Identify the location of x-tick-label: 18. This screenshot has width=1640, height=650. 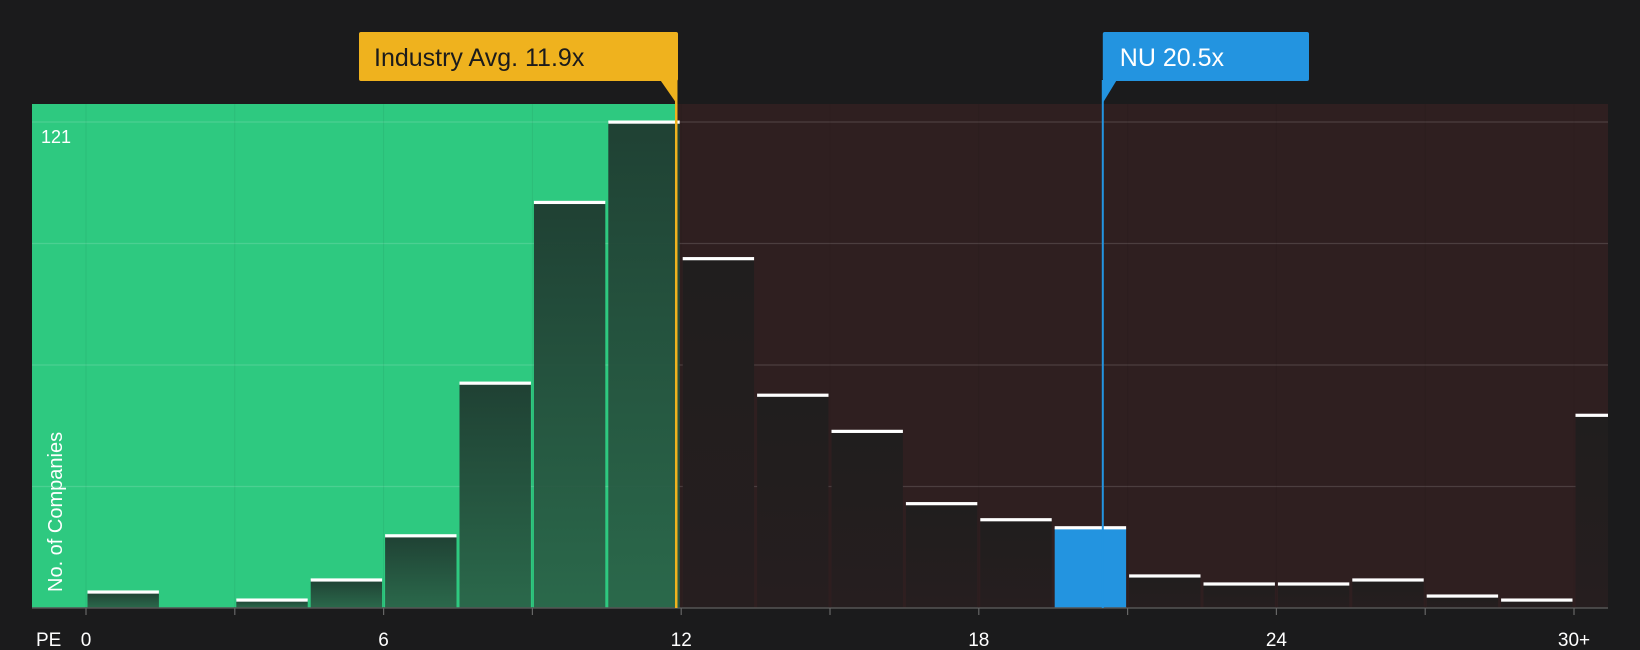
(978, 640).